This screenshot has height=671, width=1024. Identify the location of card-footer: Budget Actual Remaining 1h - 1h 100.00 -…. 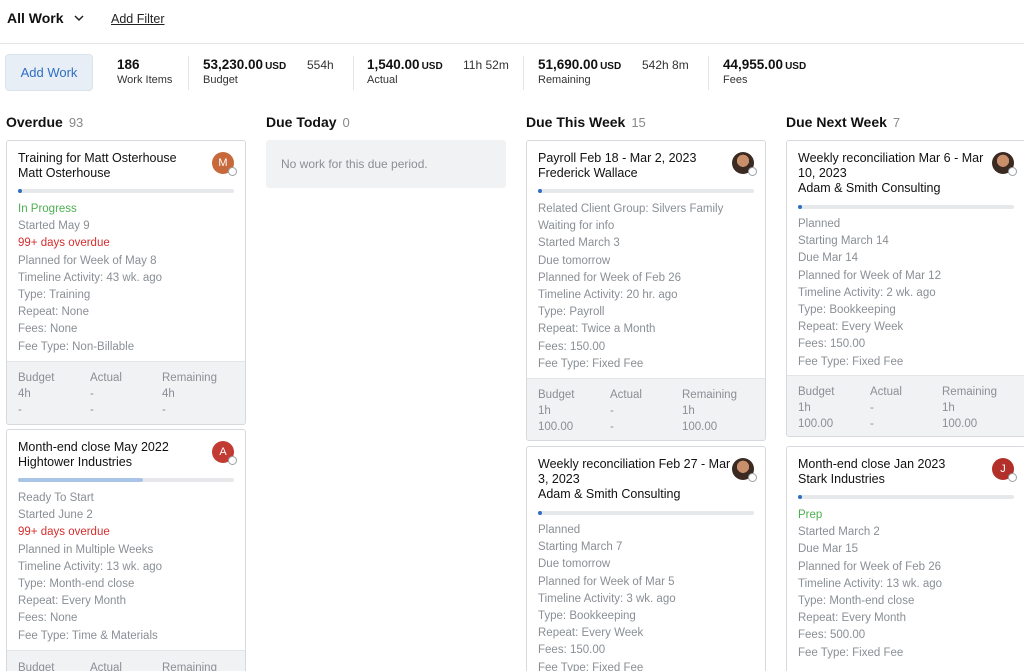
(646, 409).